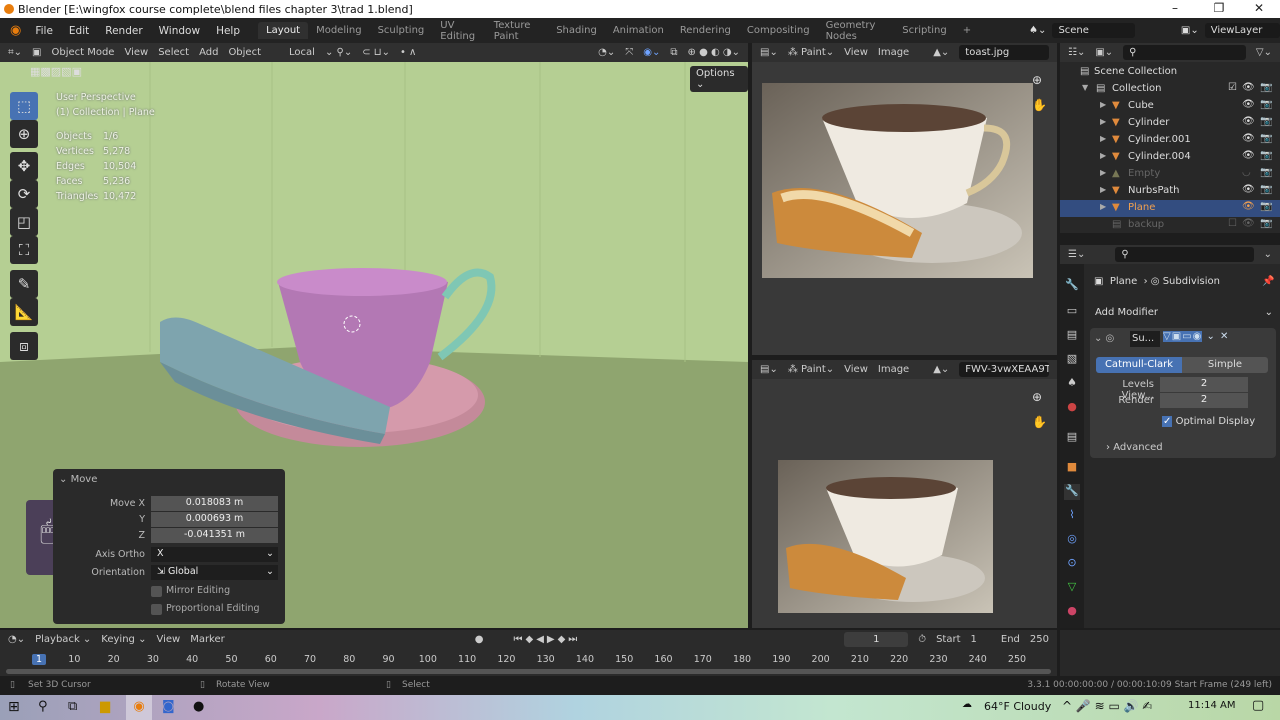  Describe the element at coordinates (528, 671) in the screenshot. I see `timeline-scrollbar` at that location.